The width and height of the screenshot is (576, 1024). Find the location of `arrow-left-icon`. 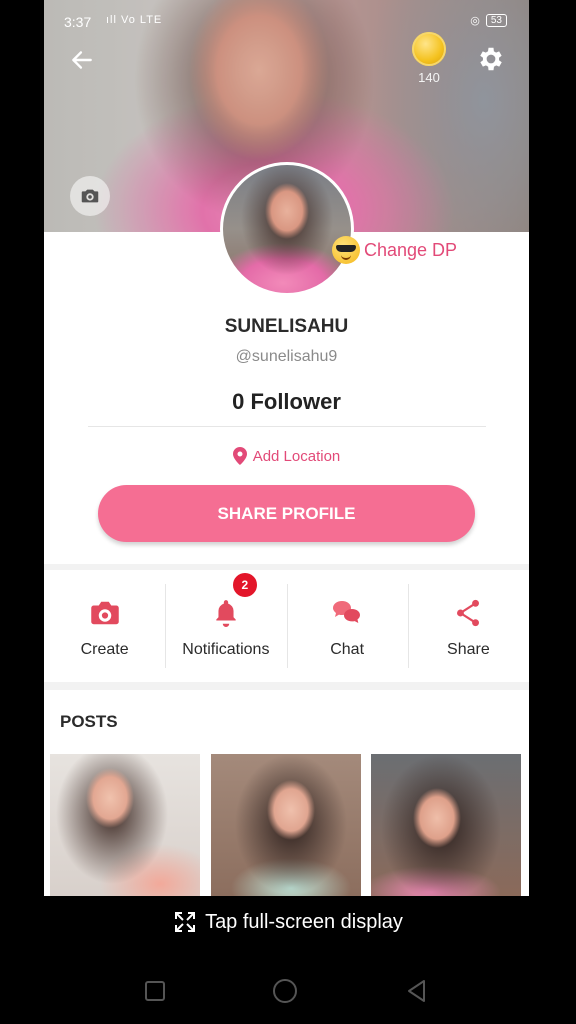

arrow-left-icon is located at coordinates (82, 60).